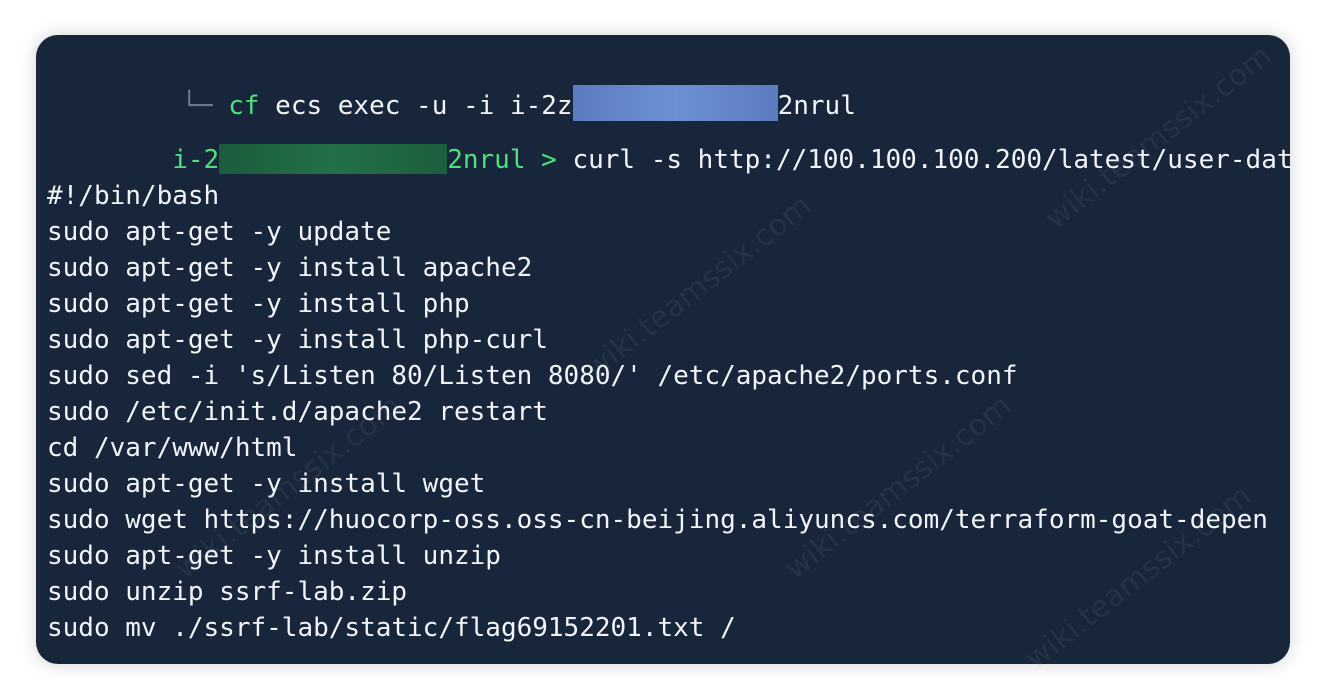 The height and width of the screenshot is (700, 1326). I want to click on output-line: sudo apt-get -y install unzip, so click(274, 556).